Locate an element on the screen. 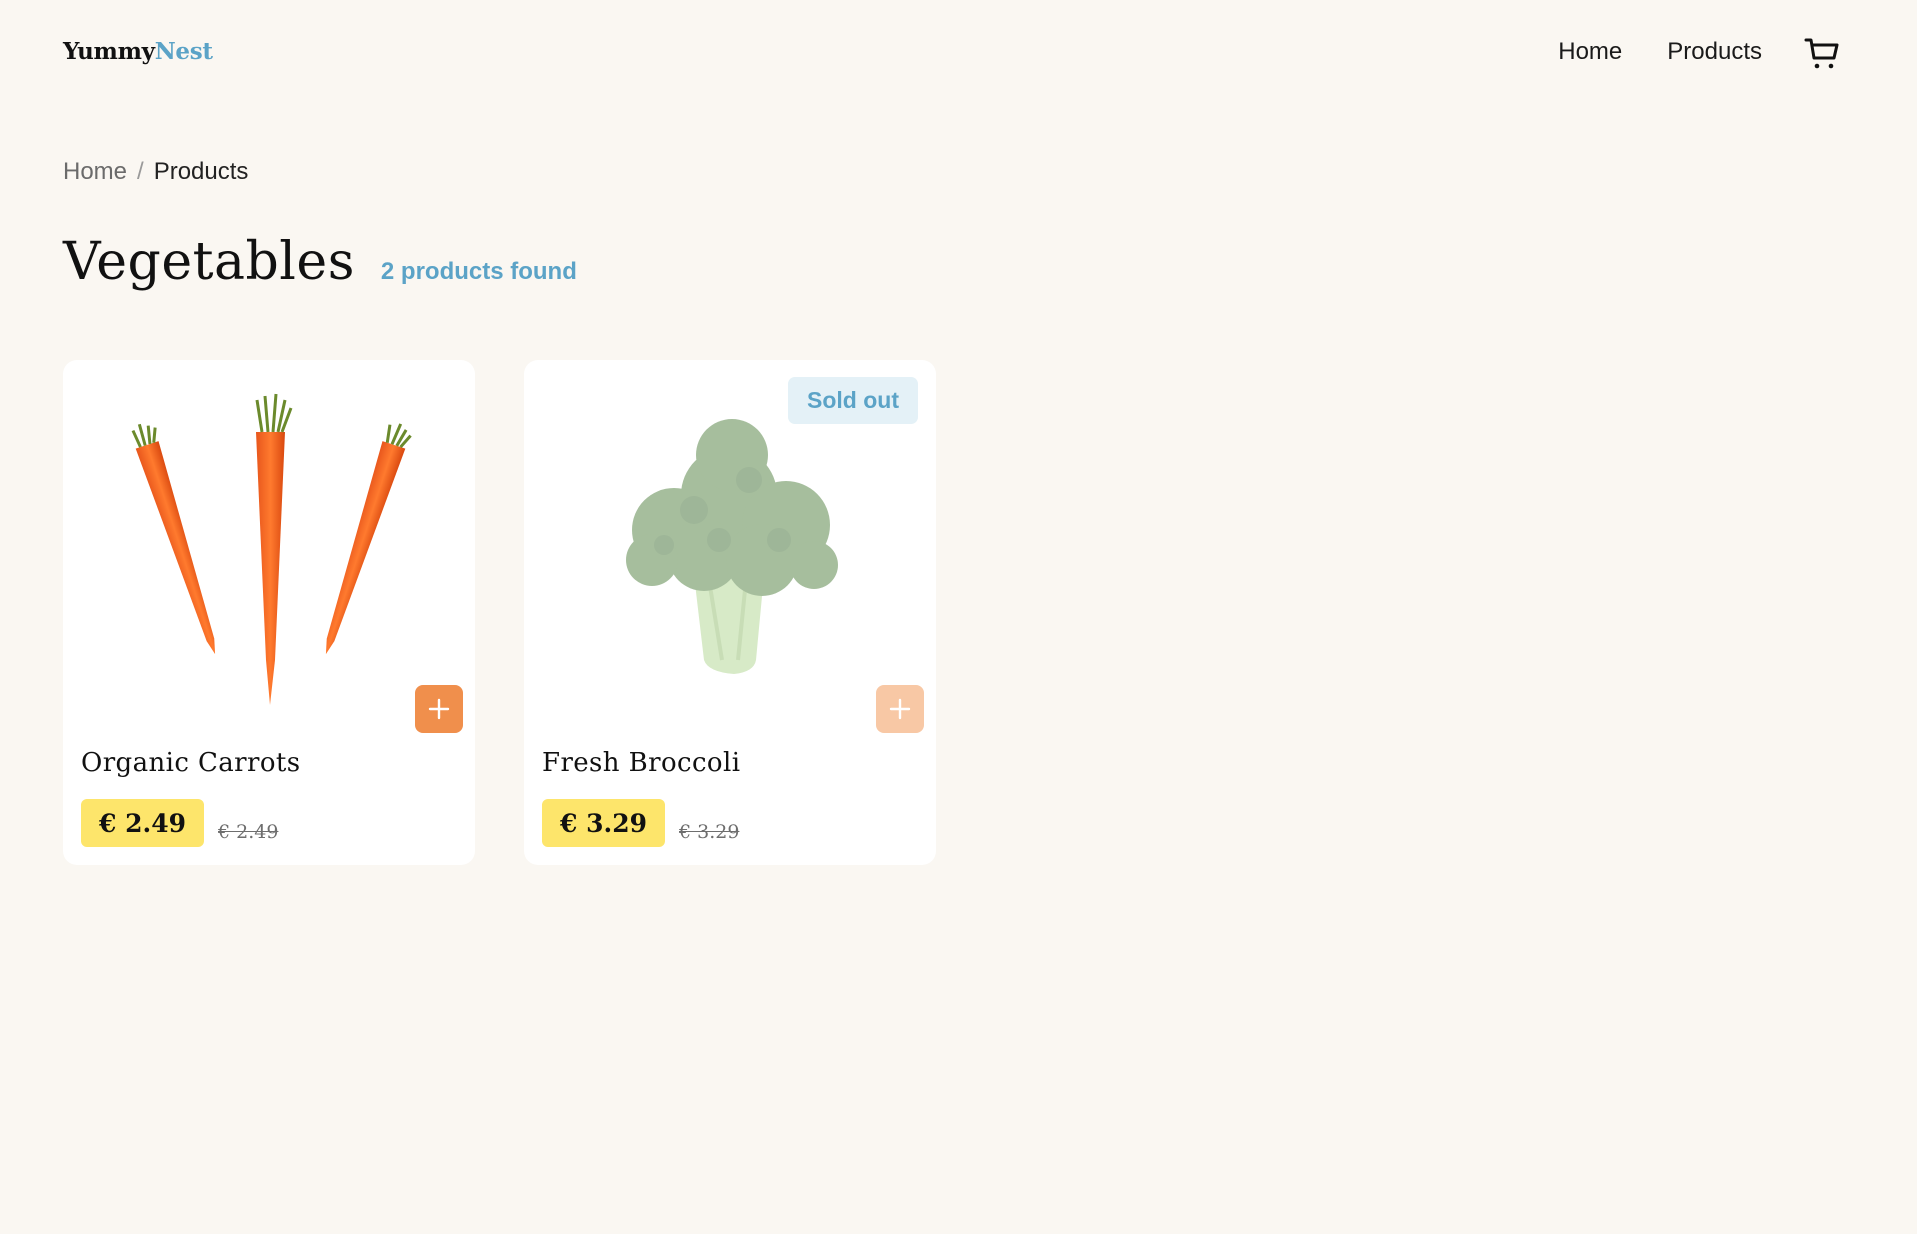 This screenshot has height=1234, width=1917. nav-home-link: Home is located at coordinates (1590, 52).